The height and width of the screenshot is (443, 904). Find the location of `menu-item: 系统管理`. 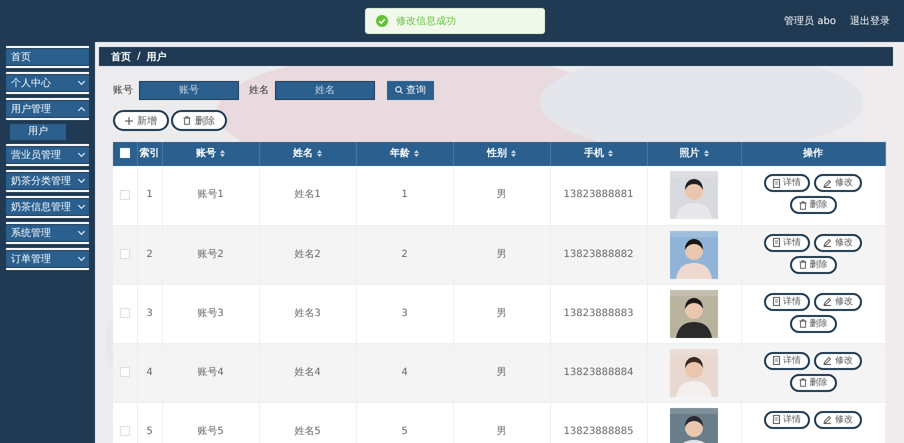

menu-item: 系统管理 is located at coordinates (47, 233).